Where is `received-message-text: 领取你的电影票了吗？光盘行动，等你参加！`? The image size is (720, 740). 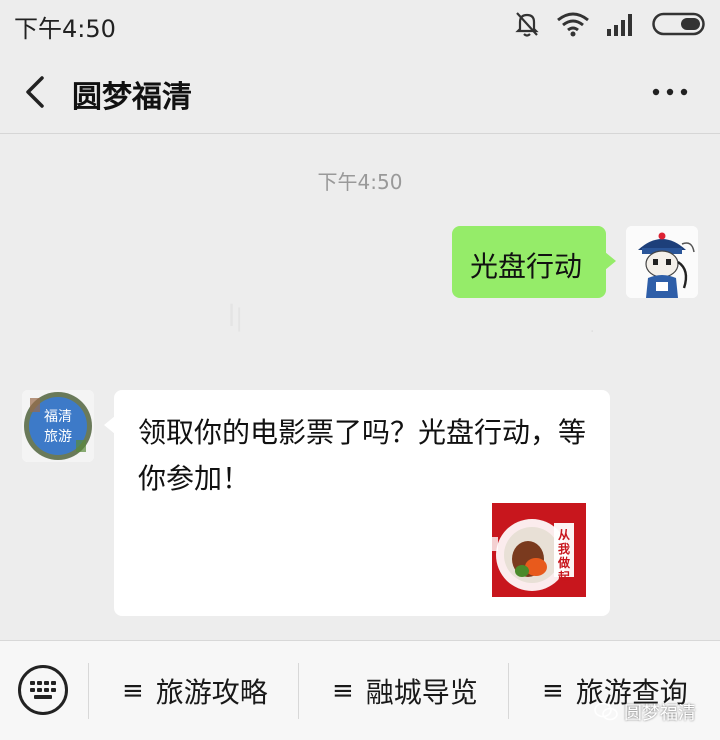
received-message-text: 领取你的电影票了吗？光盘行动，等你参加！ is located at coordinates (362, 455).